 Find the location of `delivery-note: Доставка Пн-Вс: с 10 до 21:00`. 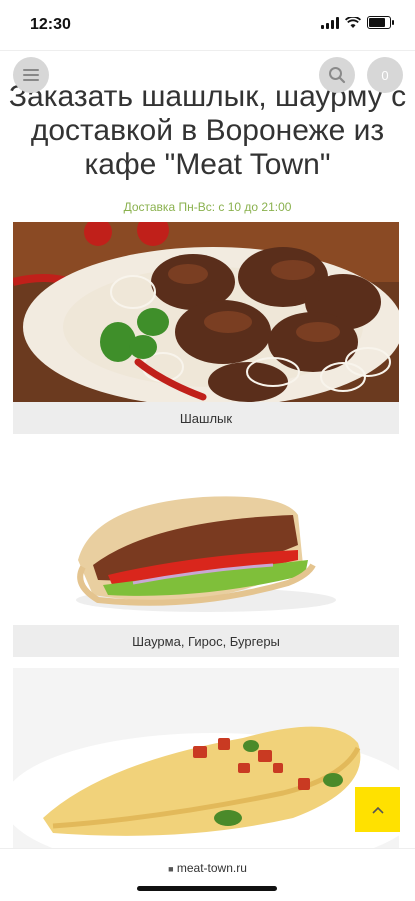

delivery-note: Доставка Пн-Вс: с 10 до 21:00 is located at coordinates (207, 207).